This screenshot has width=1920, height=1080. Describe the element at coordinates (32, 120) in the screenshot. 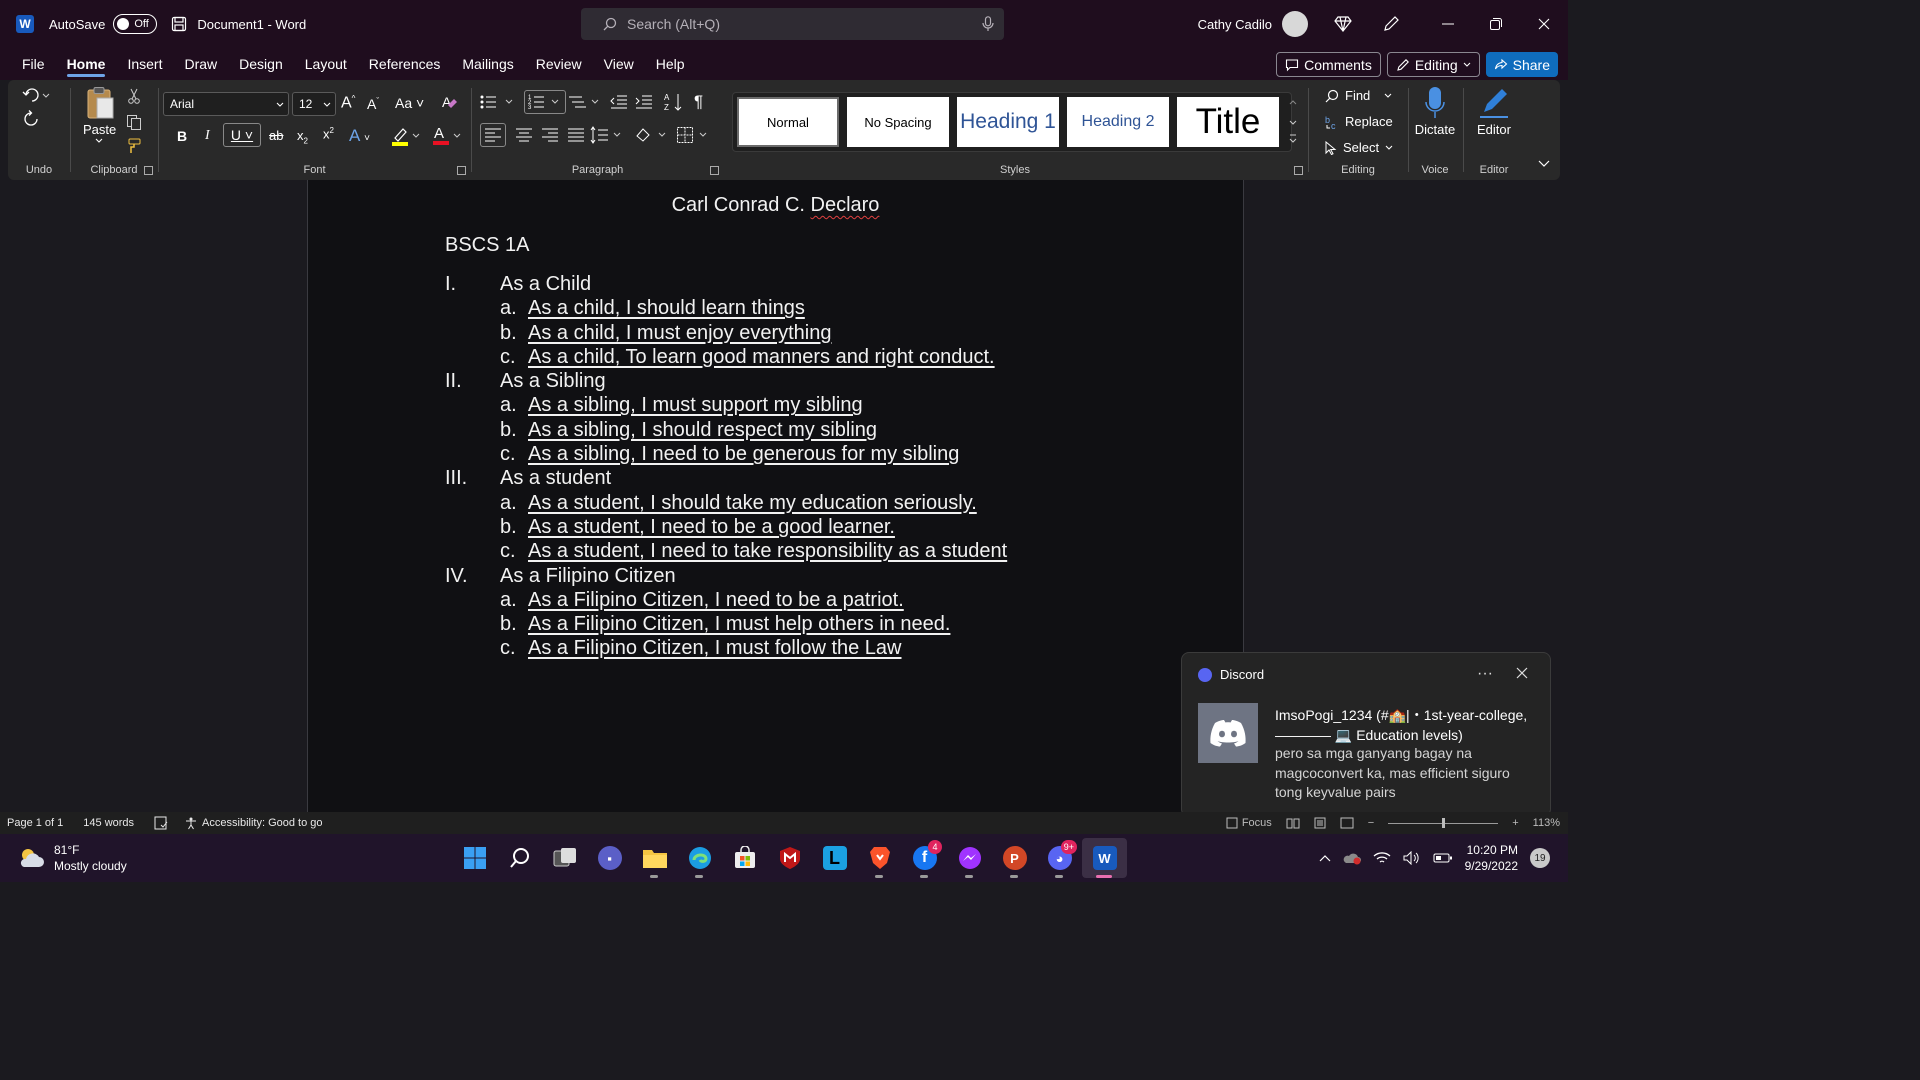

I see `redo-icon` at that location.